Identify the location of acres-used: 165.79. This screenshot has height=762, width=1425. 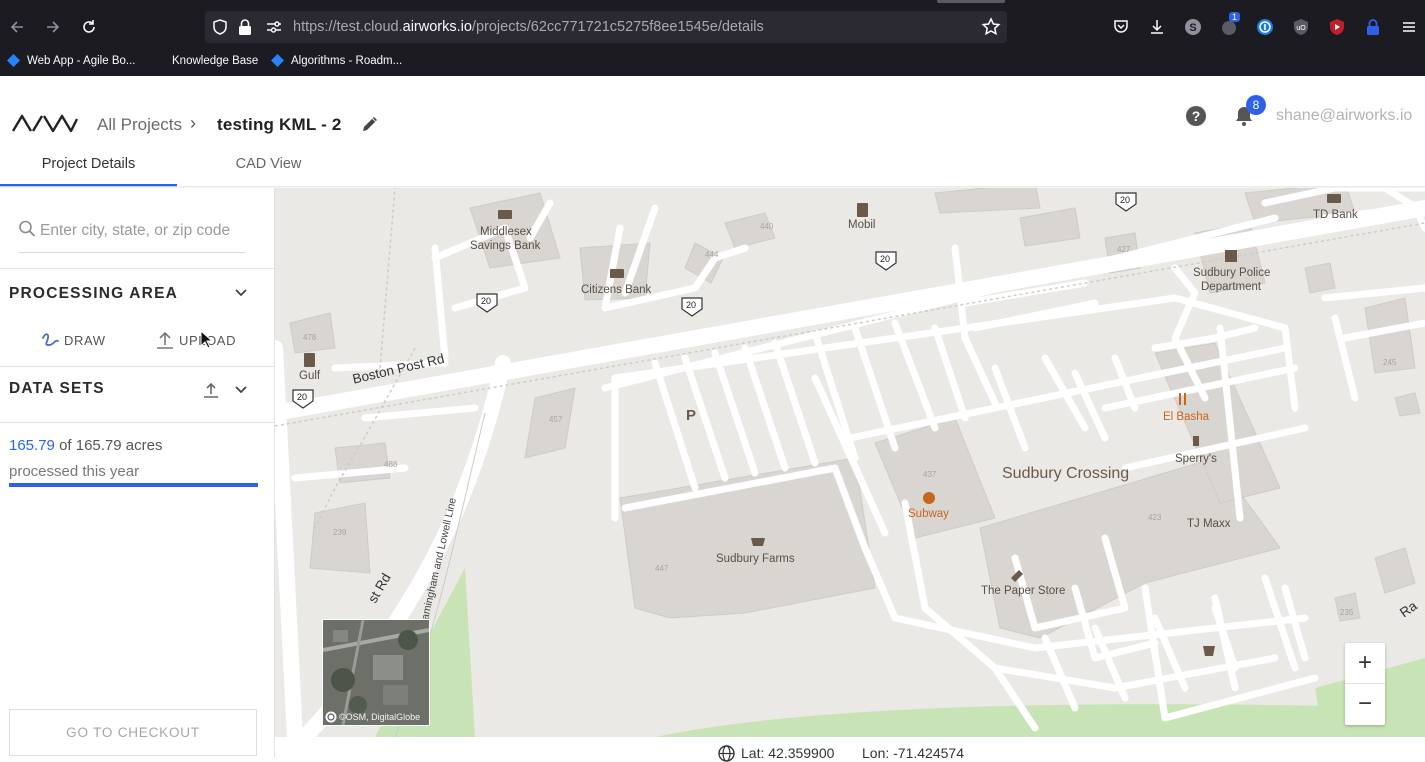
(32, 445).